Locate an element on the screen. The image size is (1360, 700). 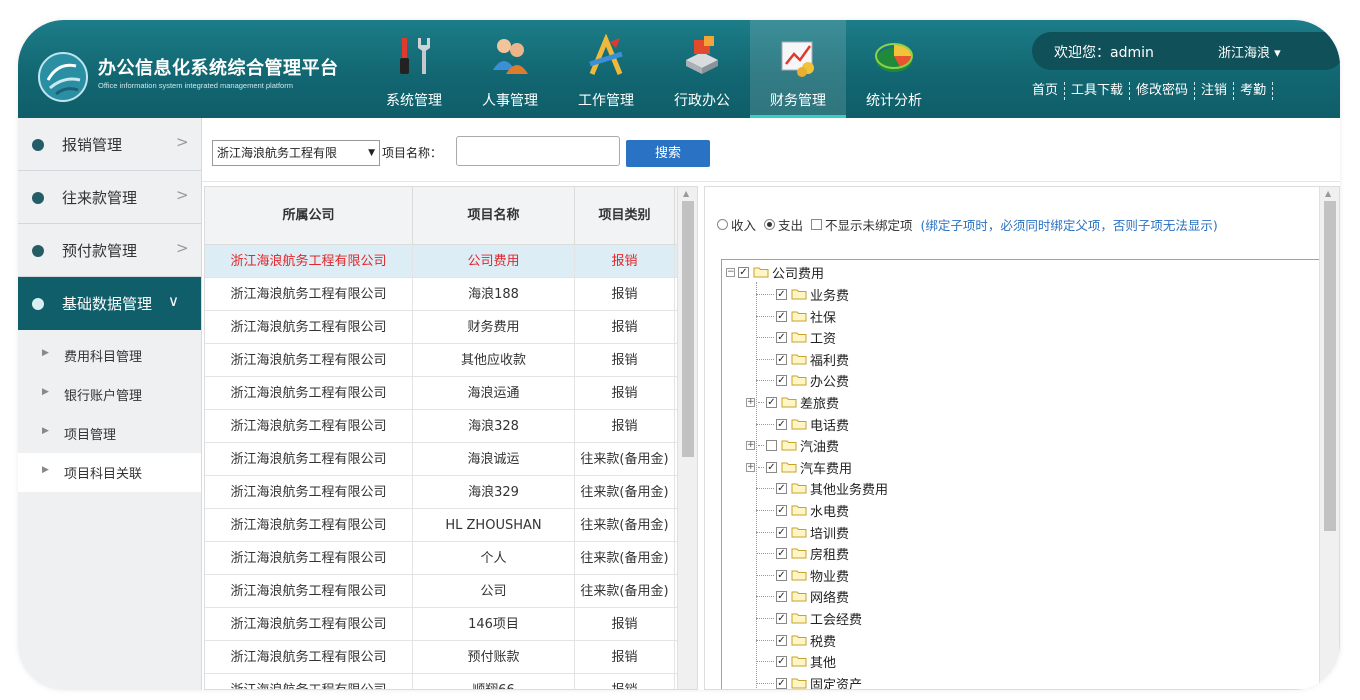
table-scroll-thumb is located at coordinates (688, 329).